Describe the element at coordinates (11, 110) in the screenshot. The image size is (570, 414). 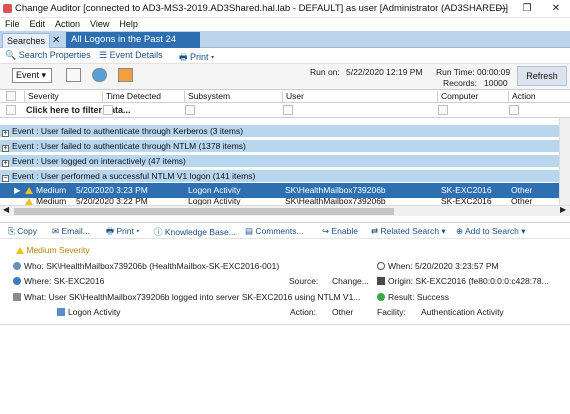
I see `filter-icon` at that location.